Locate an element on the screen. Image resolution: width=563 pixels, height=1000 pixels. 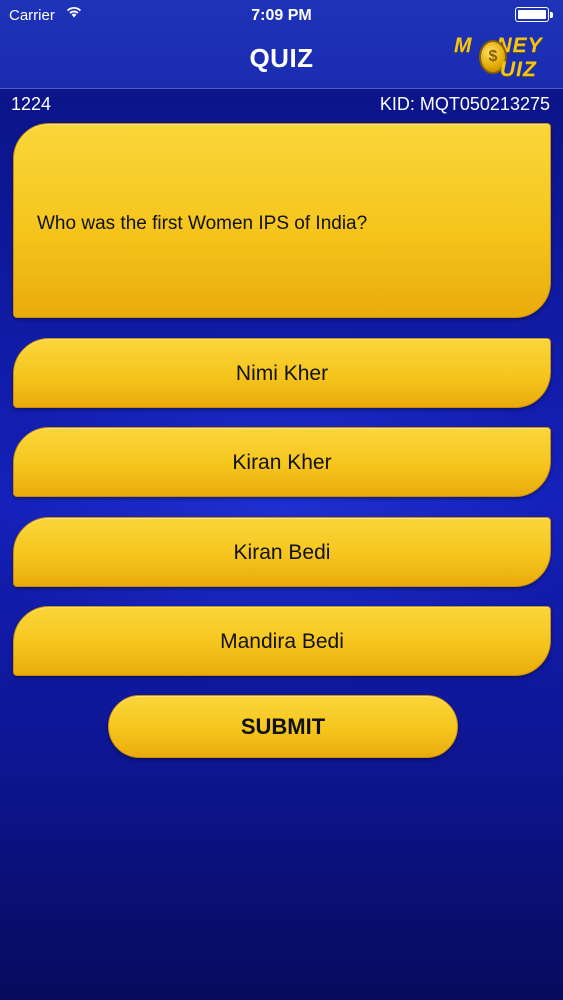
clock: 7:09 PM is located at coordinates (281, 15).